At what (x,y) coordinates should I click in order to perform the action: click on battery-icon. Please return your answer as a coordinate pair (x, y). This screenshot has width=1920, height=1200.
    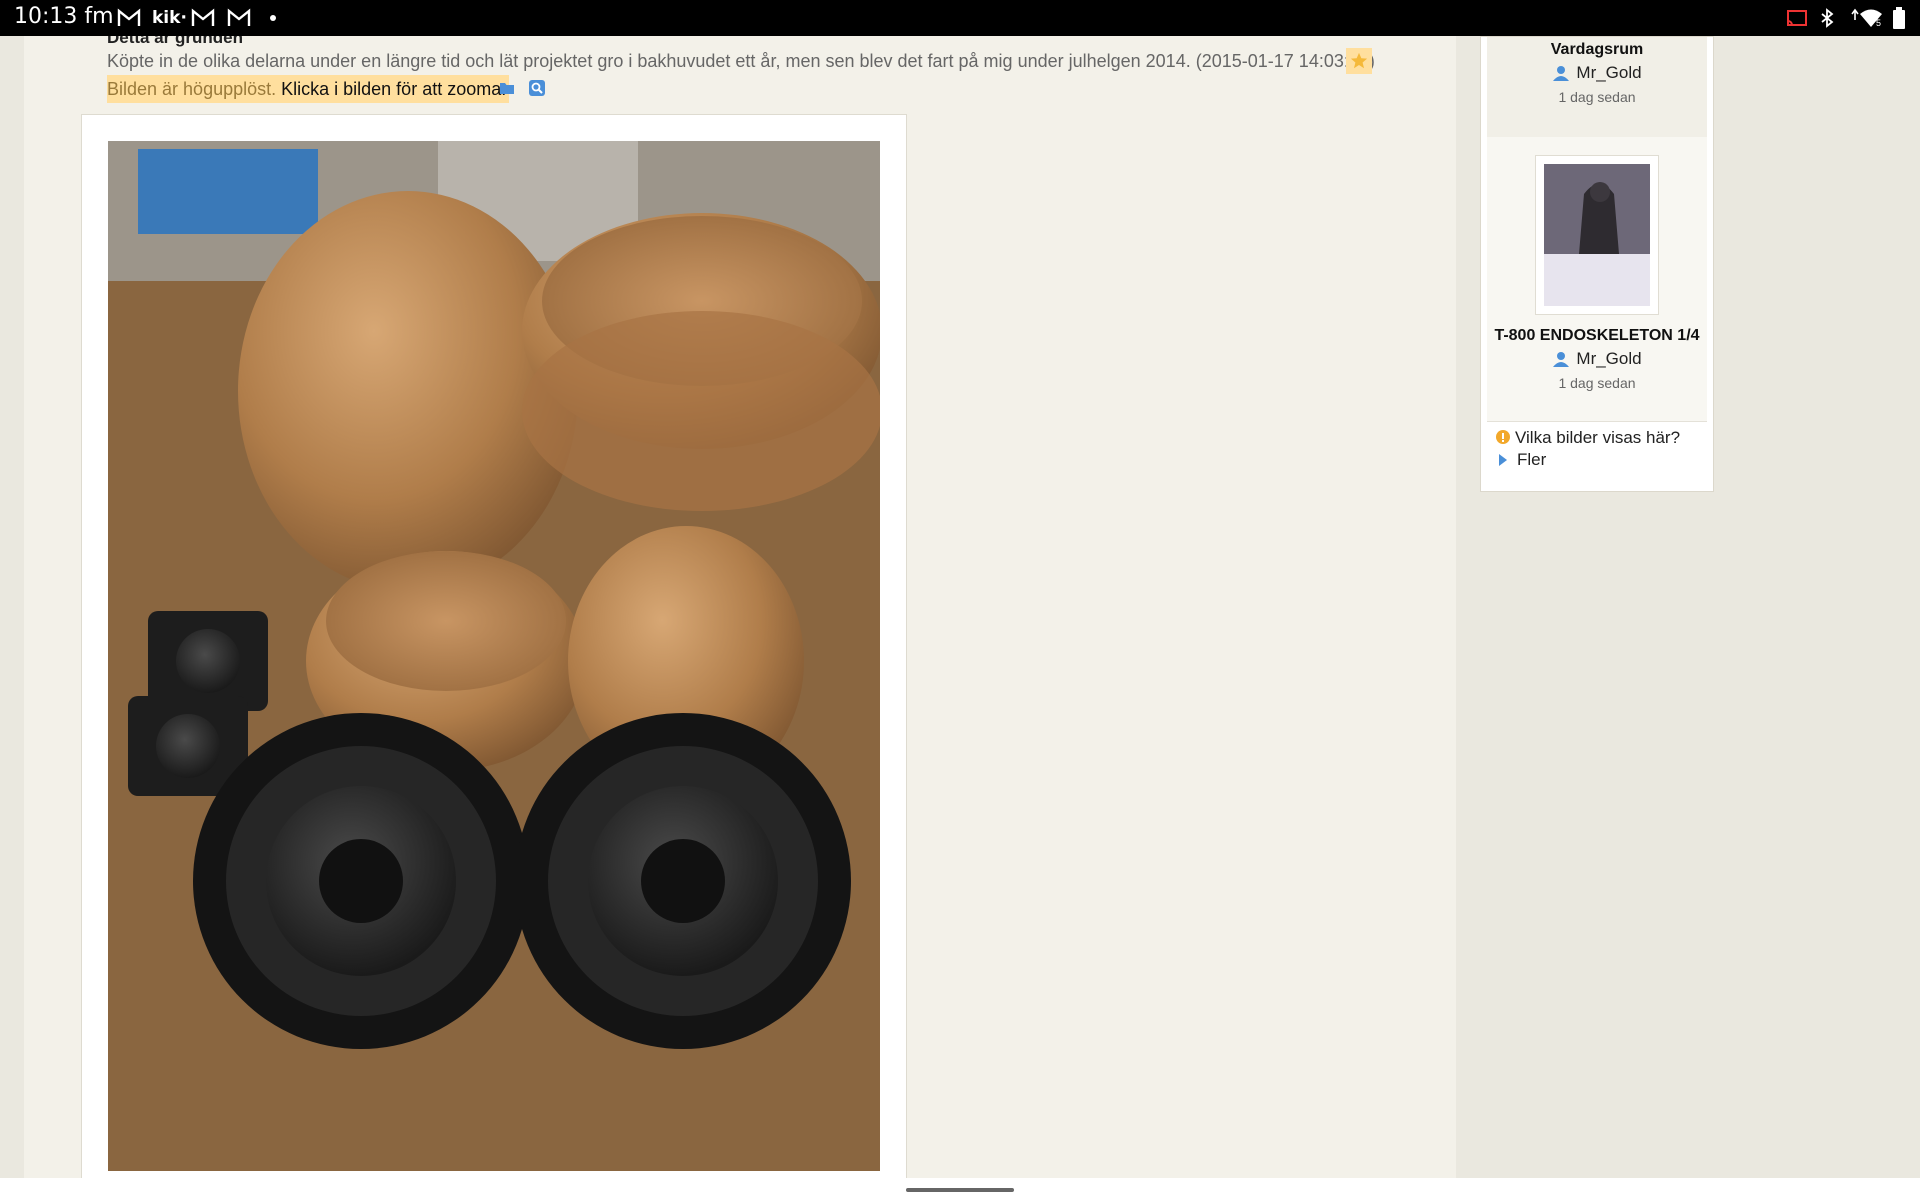
    Looking at the image, I should click on (1899, 18).